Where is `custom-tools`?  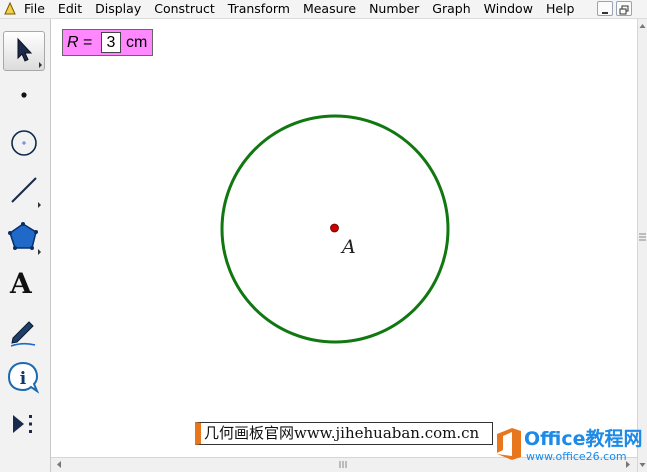 custom-tools is located at coordinates (24, 425).